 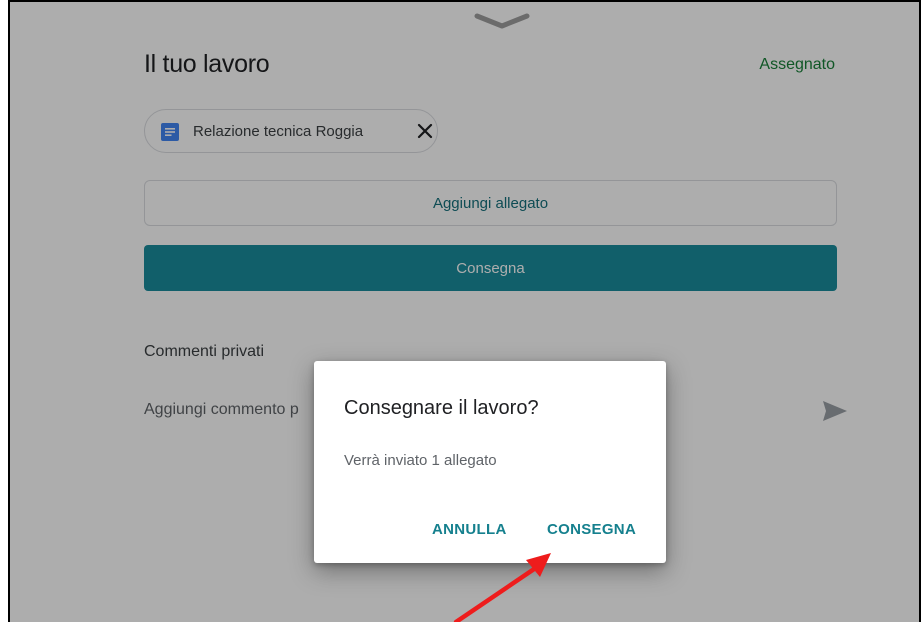 What do you see at coordinates (469, 529) in the screenshot?
I see `cancel-button: ANNULLA` at bounding box center [469, 529].